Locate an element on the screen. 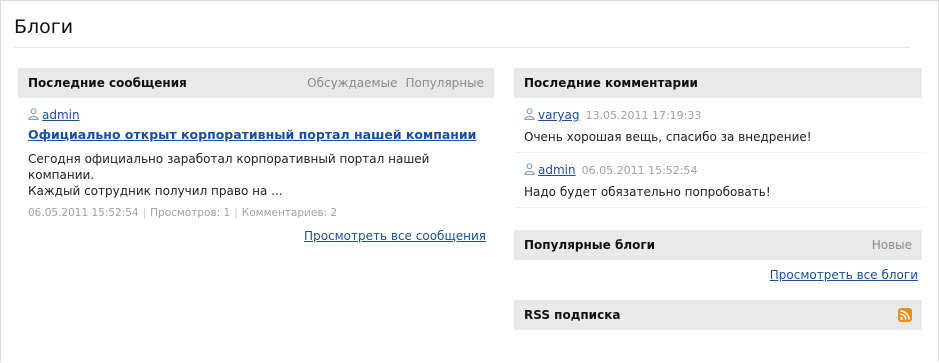 This screenshot has height=363, width=939. comment-text: Надо будет обязательно попробовать! is located at coordinates (647, 192).